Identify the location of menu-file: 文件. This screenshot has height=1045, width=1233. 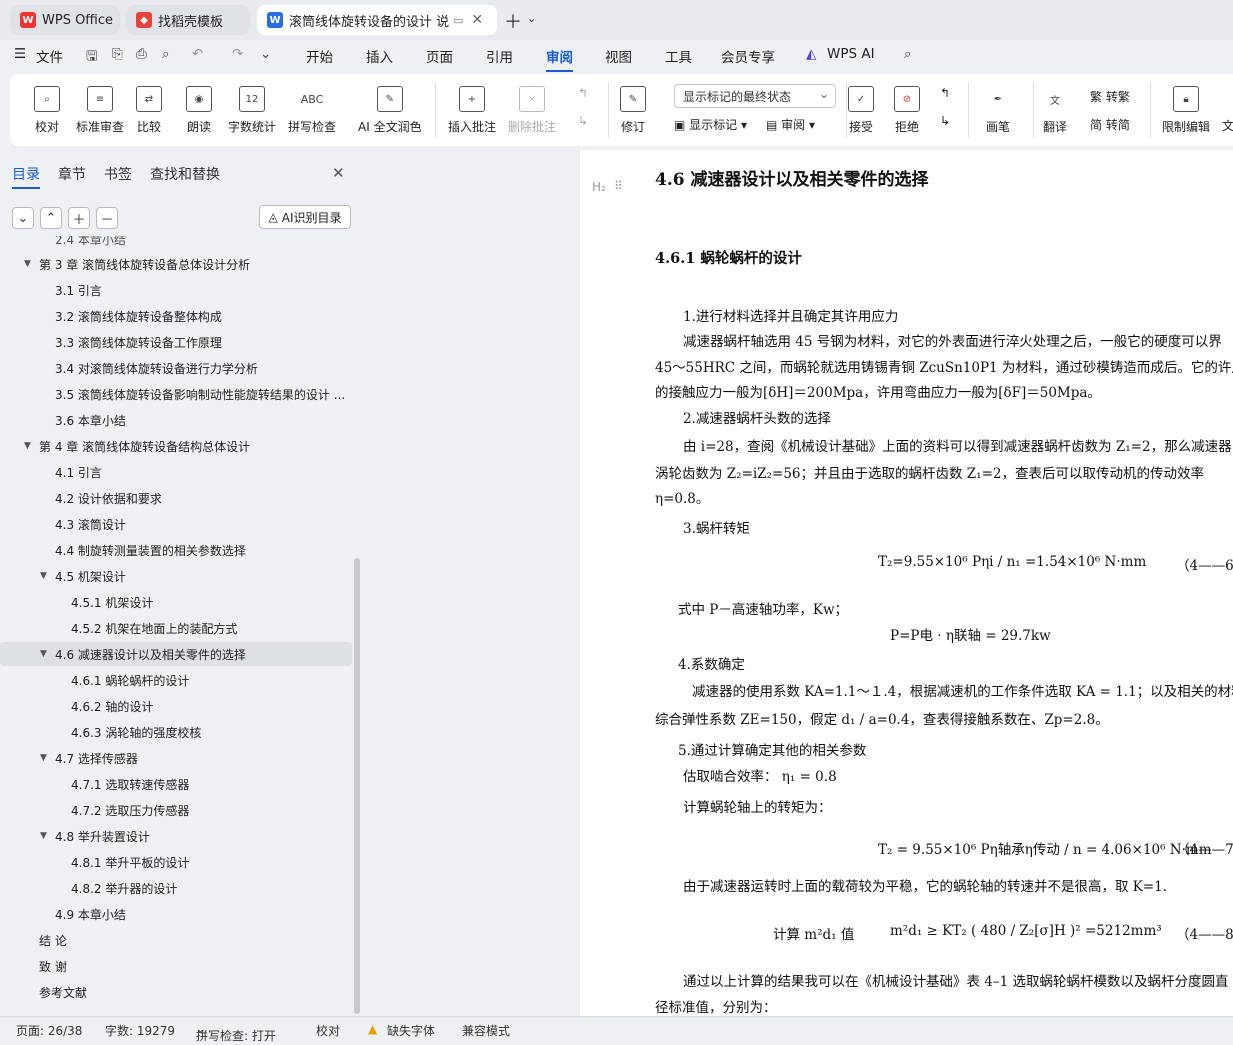
(49, 56).